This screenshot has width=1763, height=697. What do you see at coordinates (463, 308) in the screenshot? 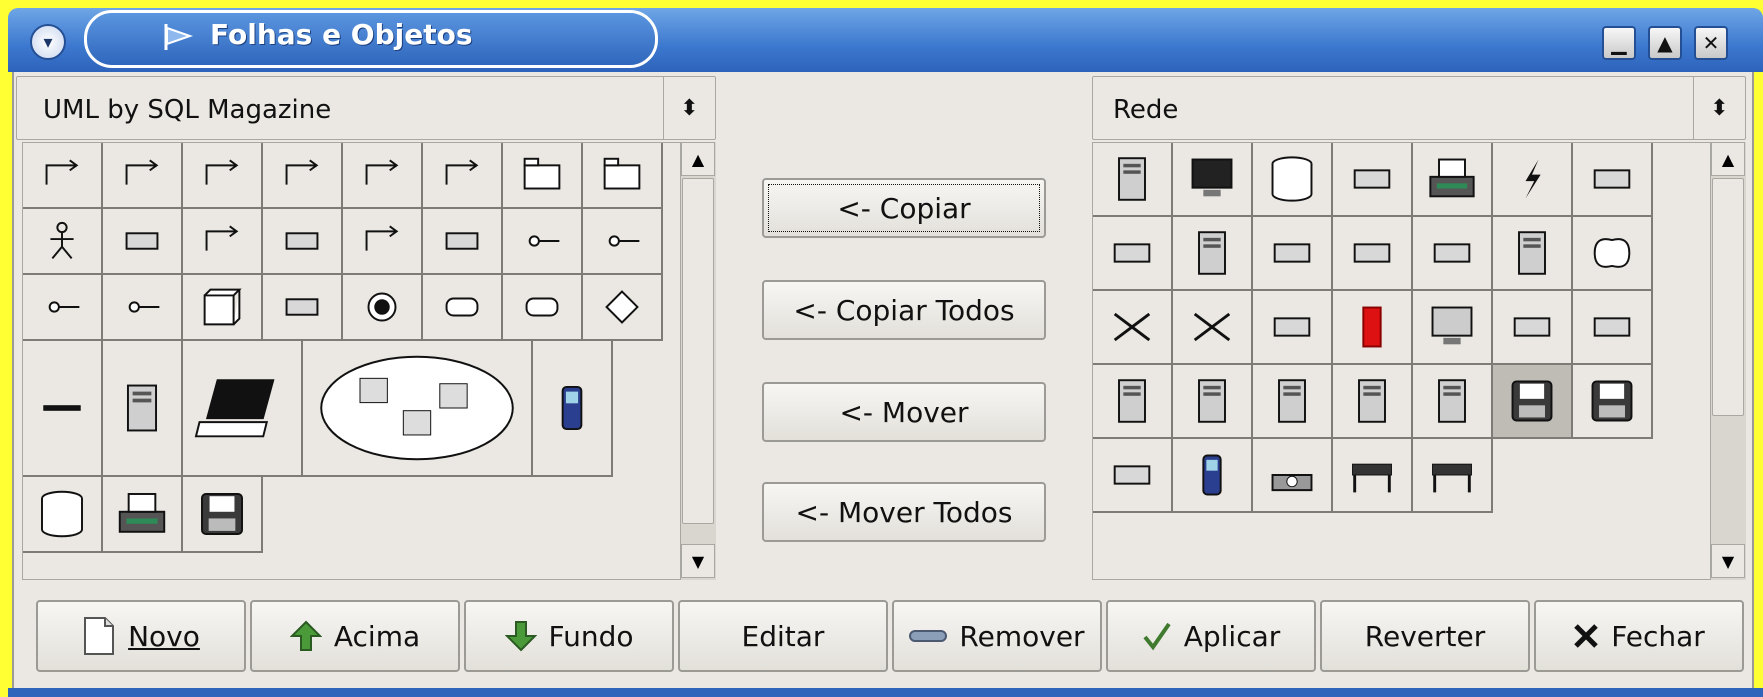
I see `uml-state-icon` at bounding box center [463, 308].